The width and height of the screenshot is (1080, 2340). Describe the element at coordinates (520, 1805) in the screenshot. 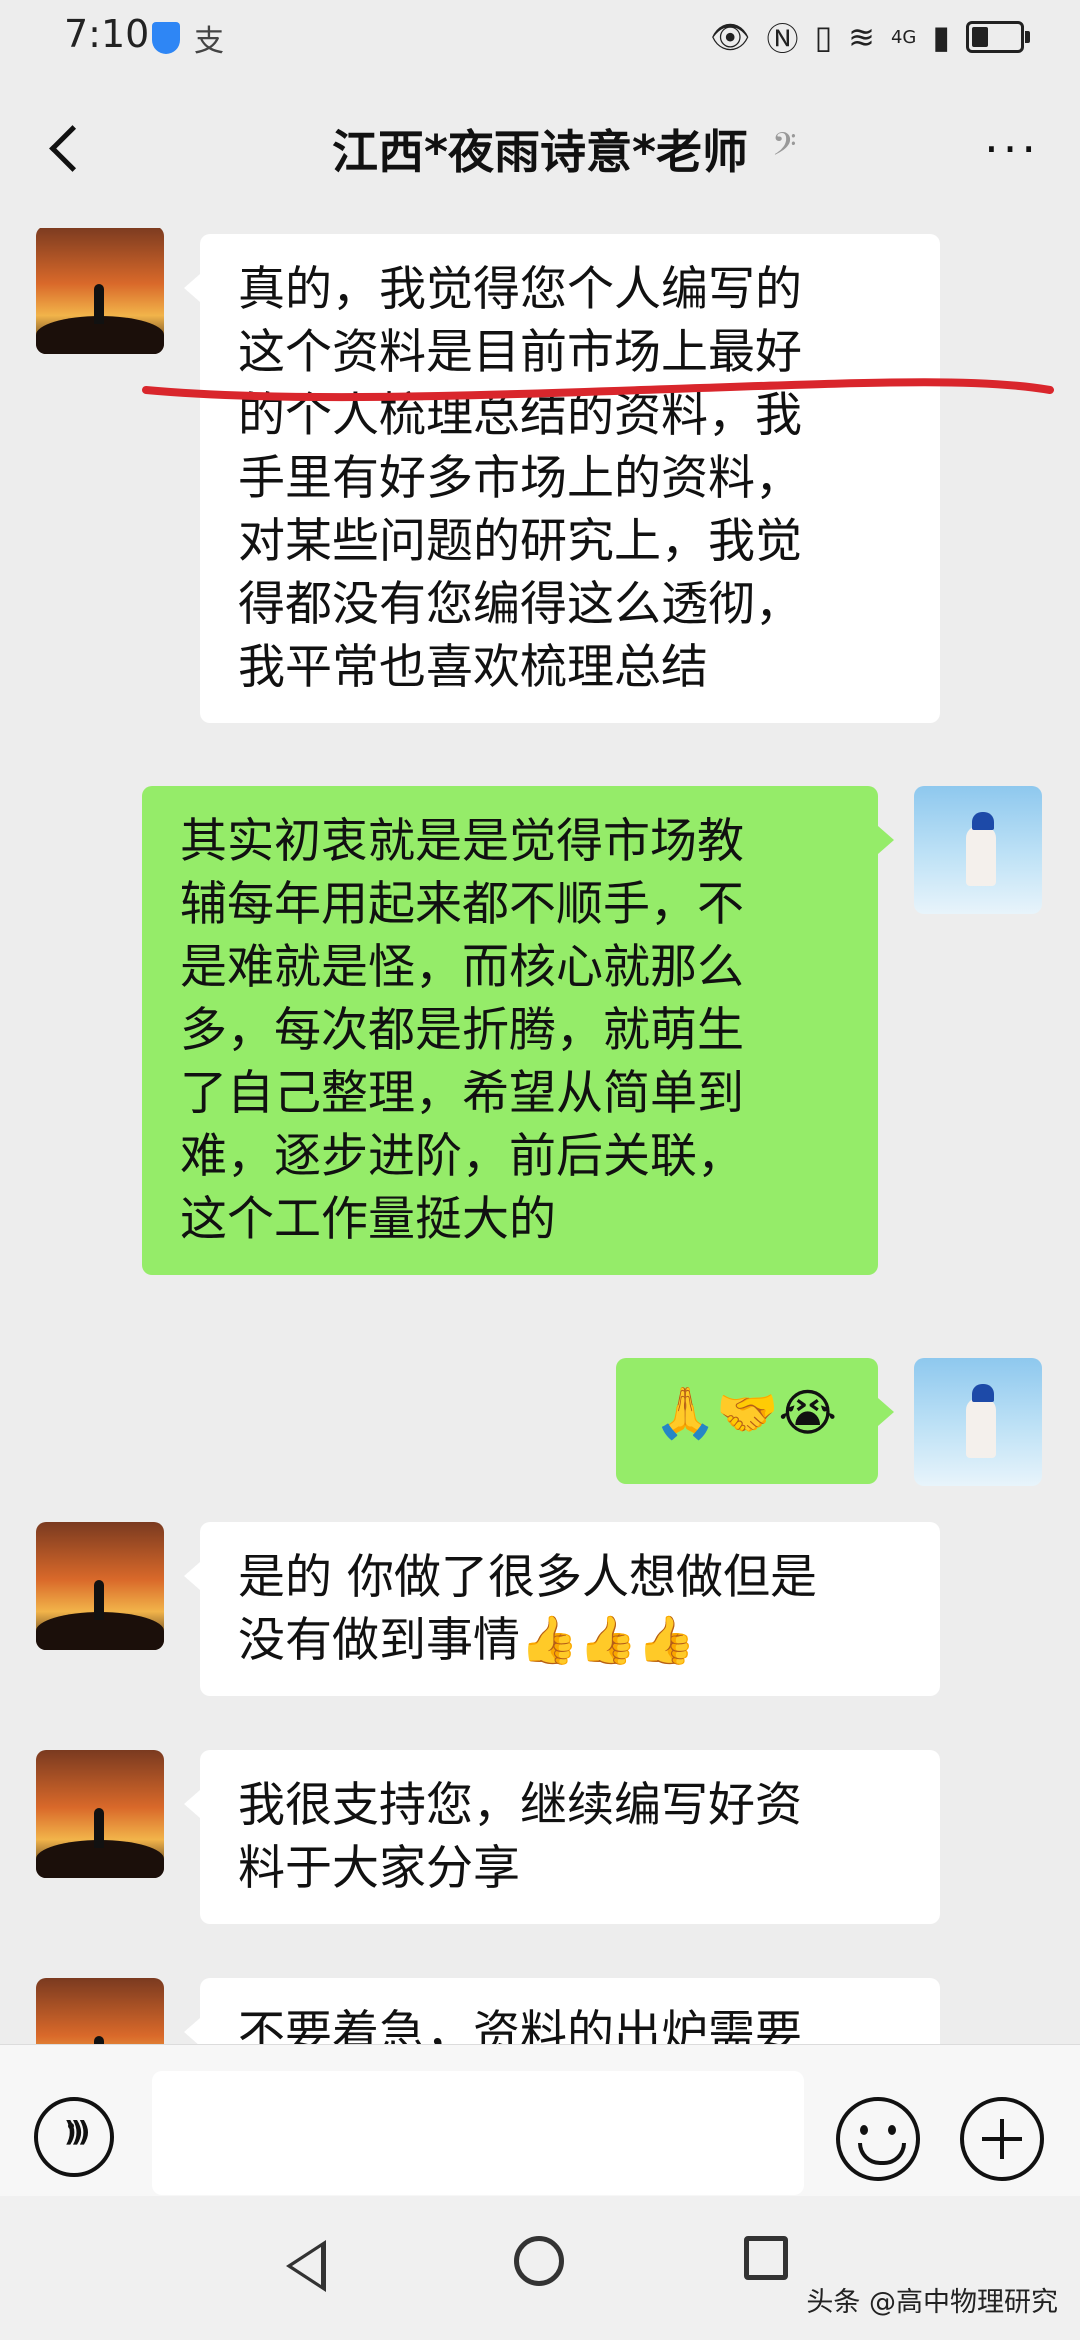

I see `message-line: 我很支持您，继续编写好资` at that location.